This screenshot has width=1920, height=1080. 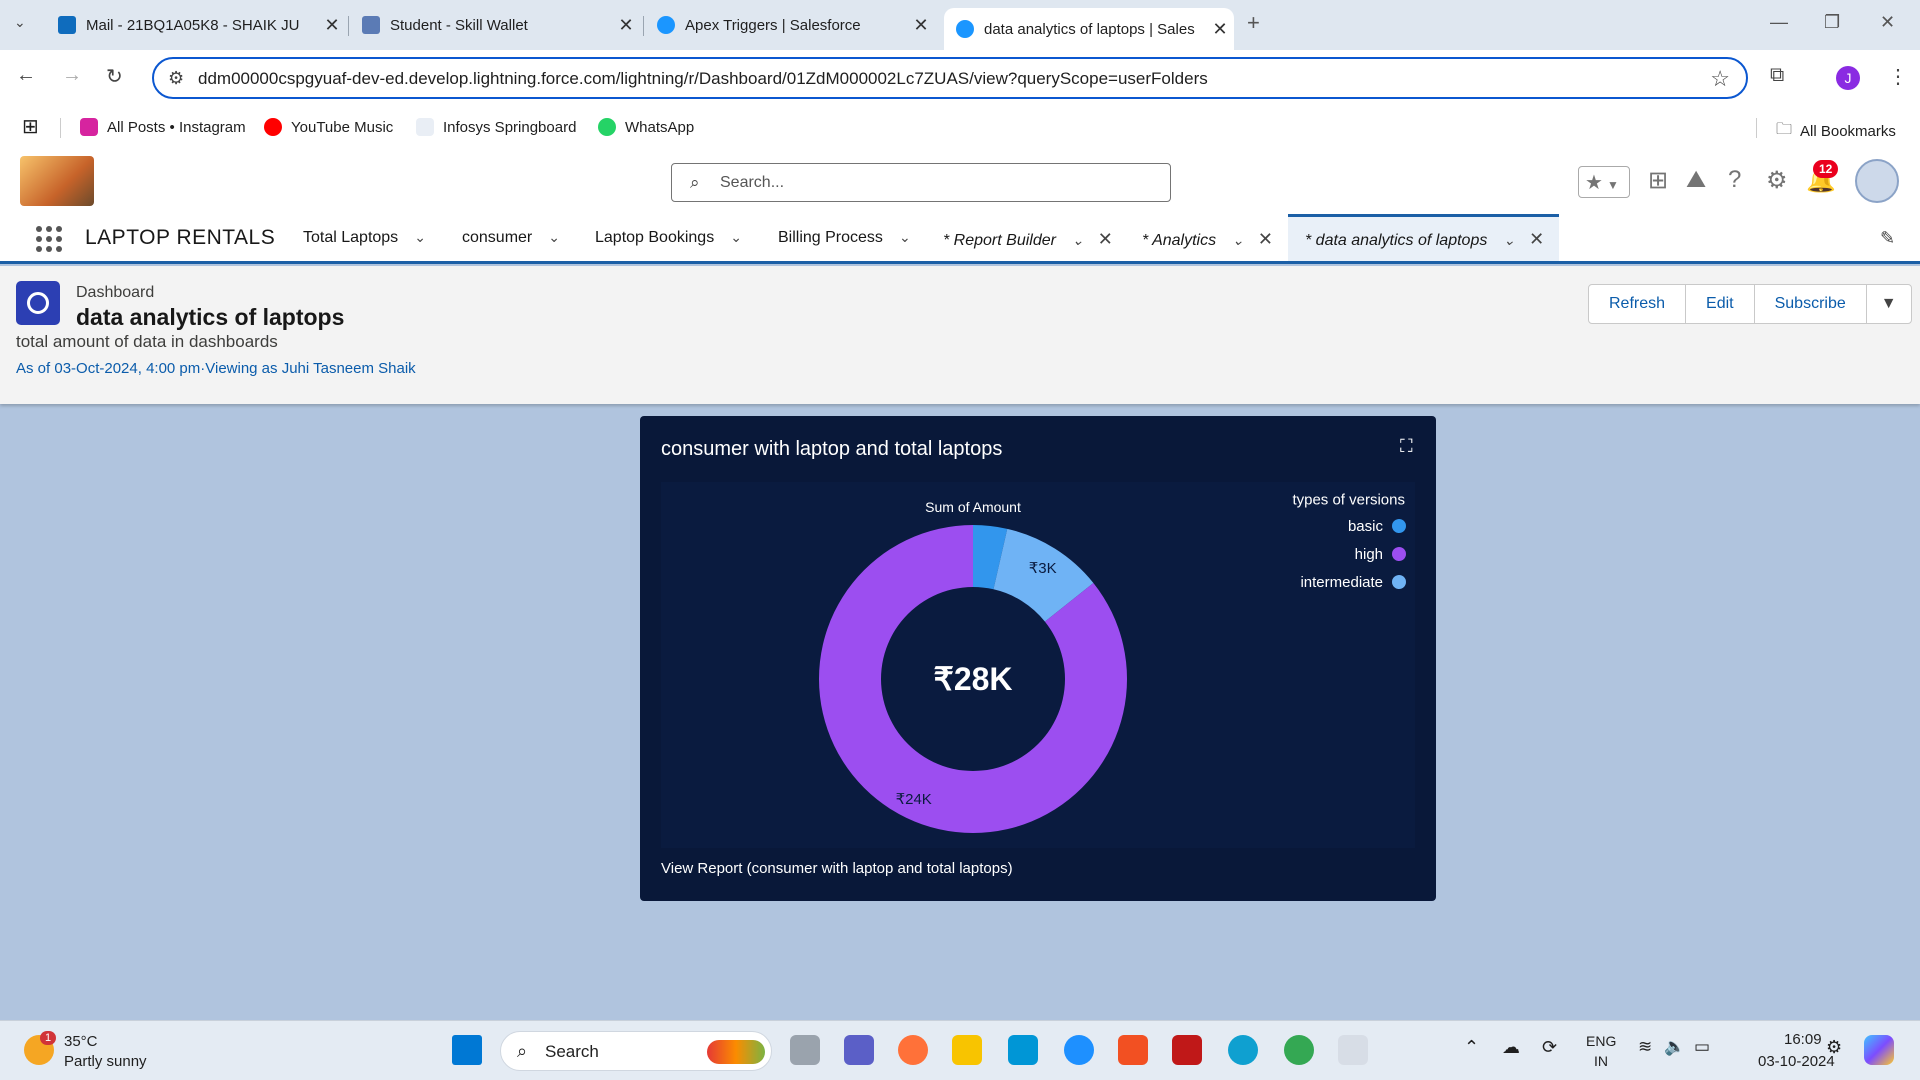 I want to click on edit-nav-pencil-icon: ✎, so click(x=1887, y=238).